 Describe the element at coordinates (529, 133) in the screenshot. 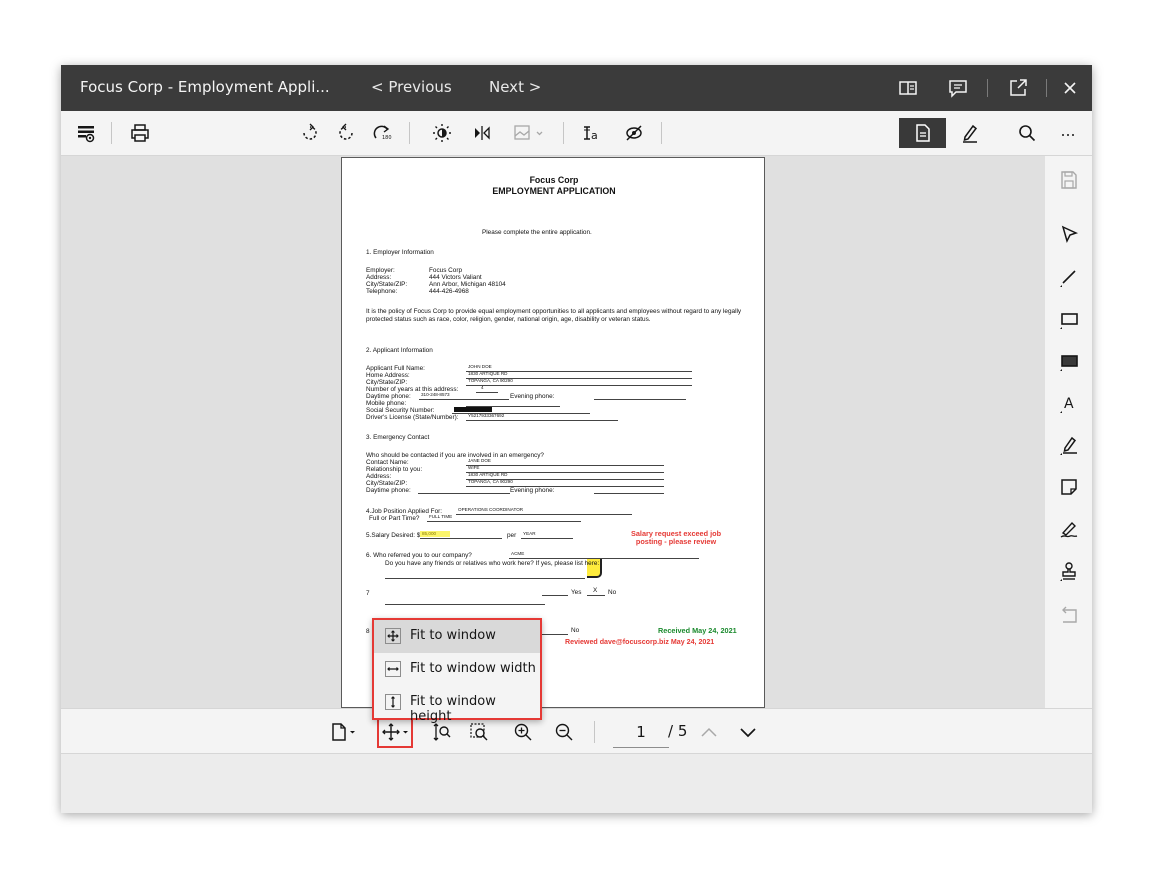

I see `image-options-icon` at that location.